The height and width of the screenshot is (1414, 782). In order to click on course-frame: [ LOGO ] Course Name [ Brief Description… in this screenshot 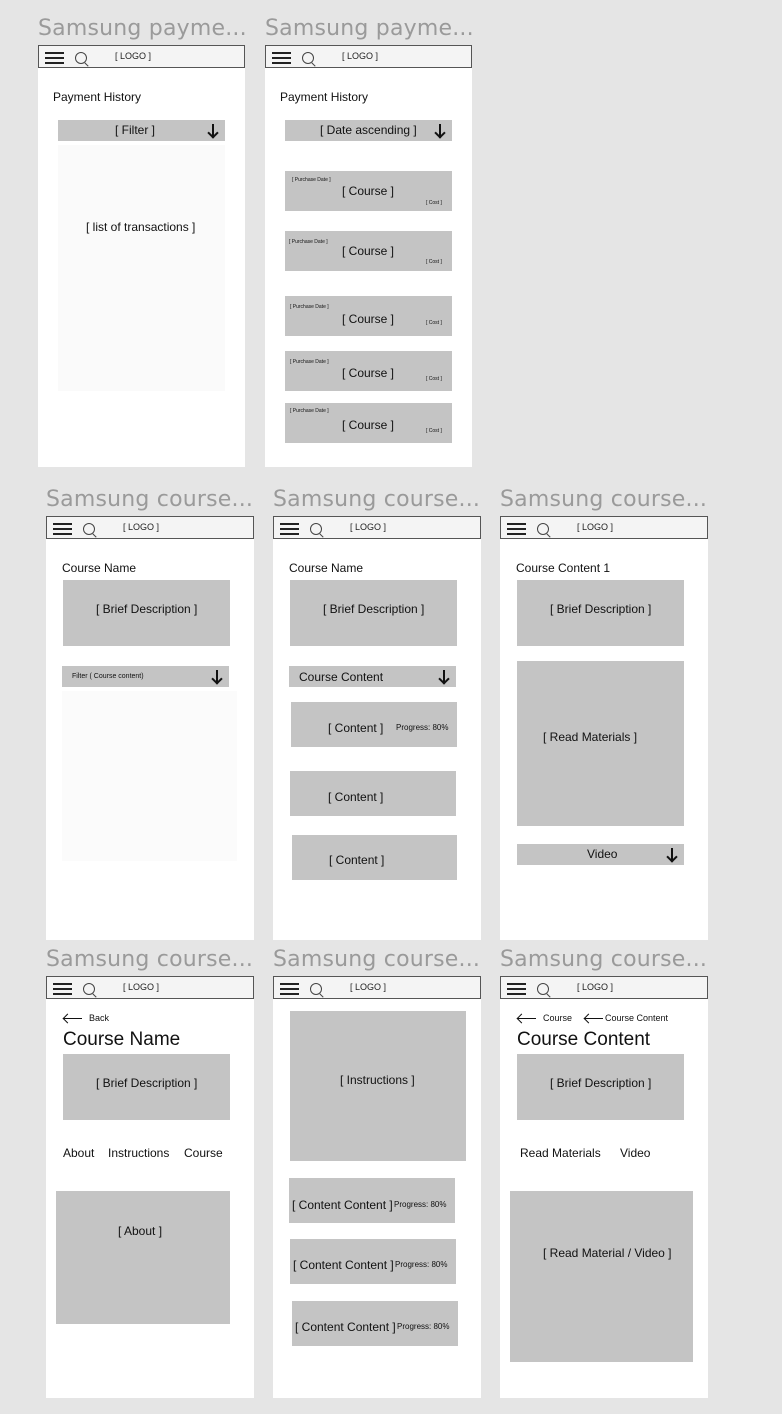, I will do `click(150, 728)`.